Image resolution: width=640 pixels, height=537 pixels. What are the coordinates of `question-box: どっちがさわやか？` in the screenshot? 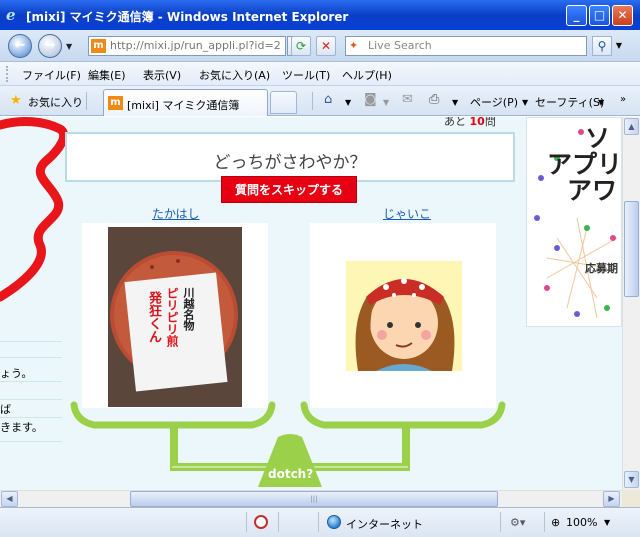 It's located at (290, 157).